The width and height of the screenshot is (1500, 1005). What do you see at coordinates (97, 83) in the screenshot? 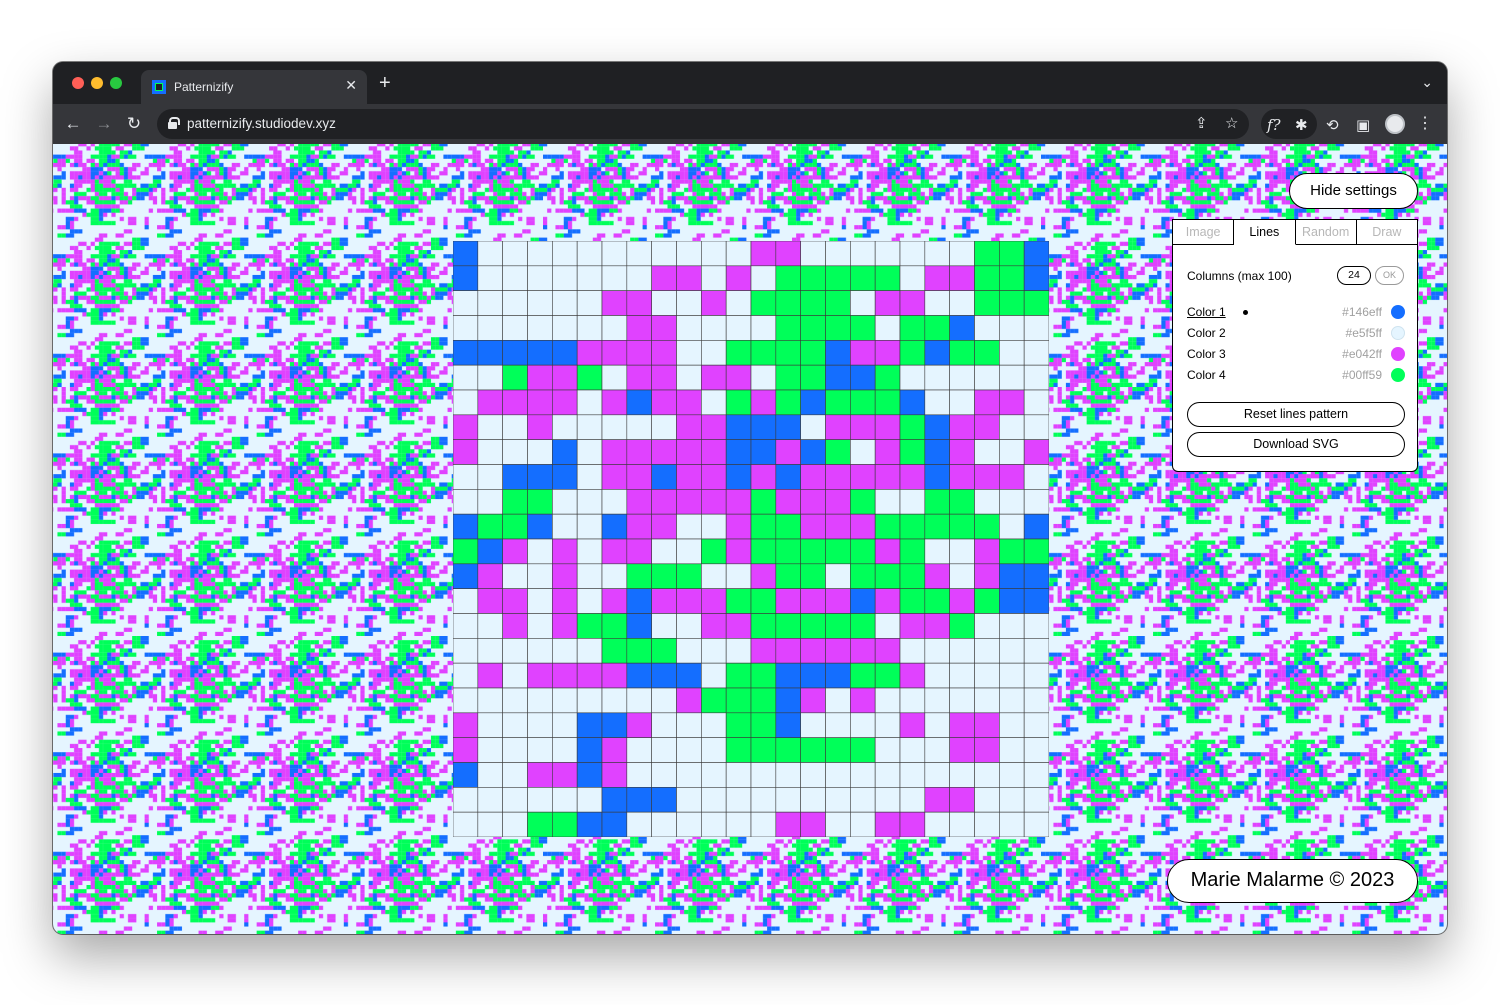
I see `minimize-window-button` at bounding box center [97, 83].